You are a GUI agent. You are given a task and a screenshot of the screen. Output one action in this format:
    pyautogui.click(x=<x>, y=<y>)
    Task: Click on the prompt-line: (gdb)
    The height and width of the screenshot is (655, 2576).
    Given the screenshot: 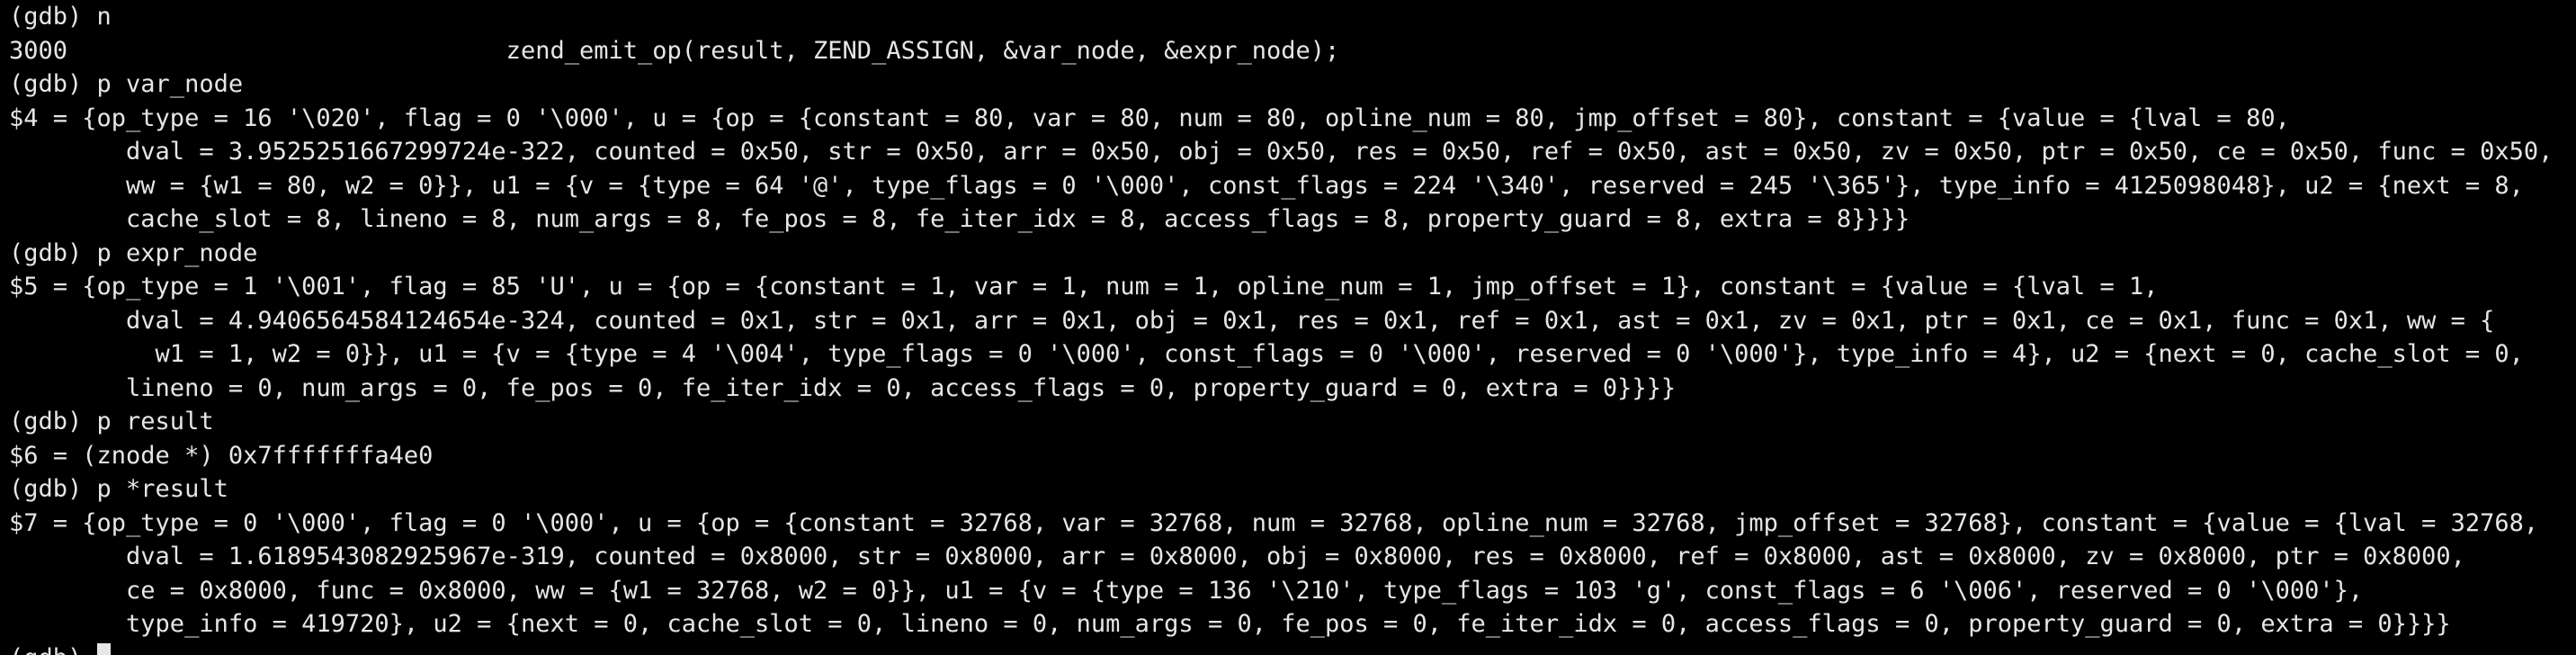 What is the action you would take?
    pyautogui.click(x=1292, y=648)
    